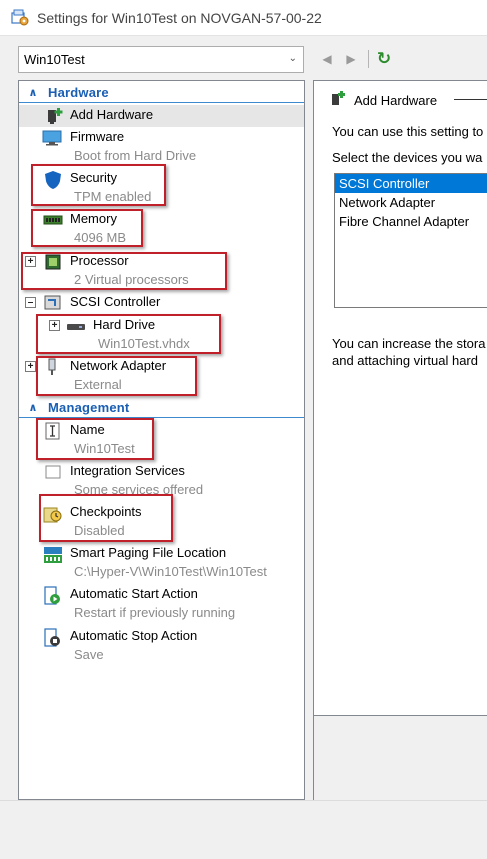  Describe the element at coordinates (161, 229) in the screenshot. I see `tree-item-memory: Memory 4096 MB` at that location.